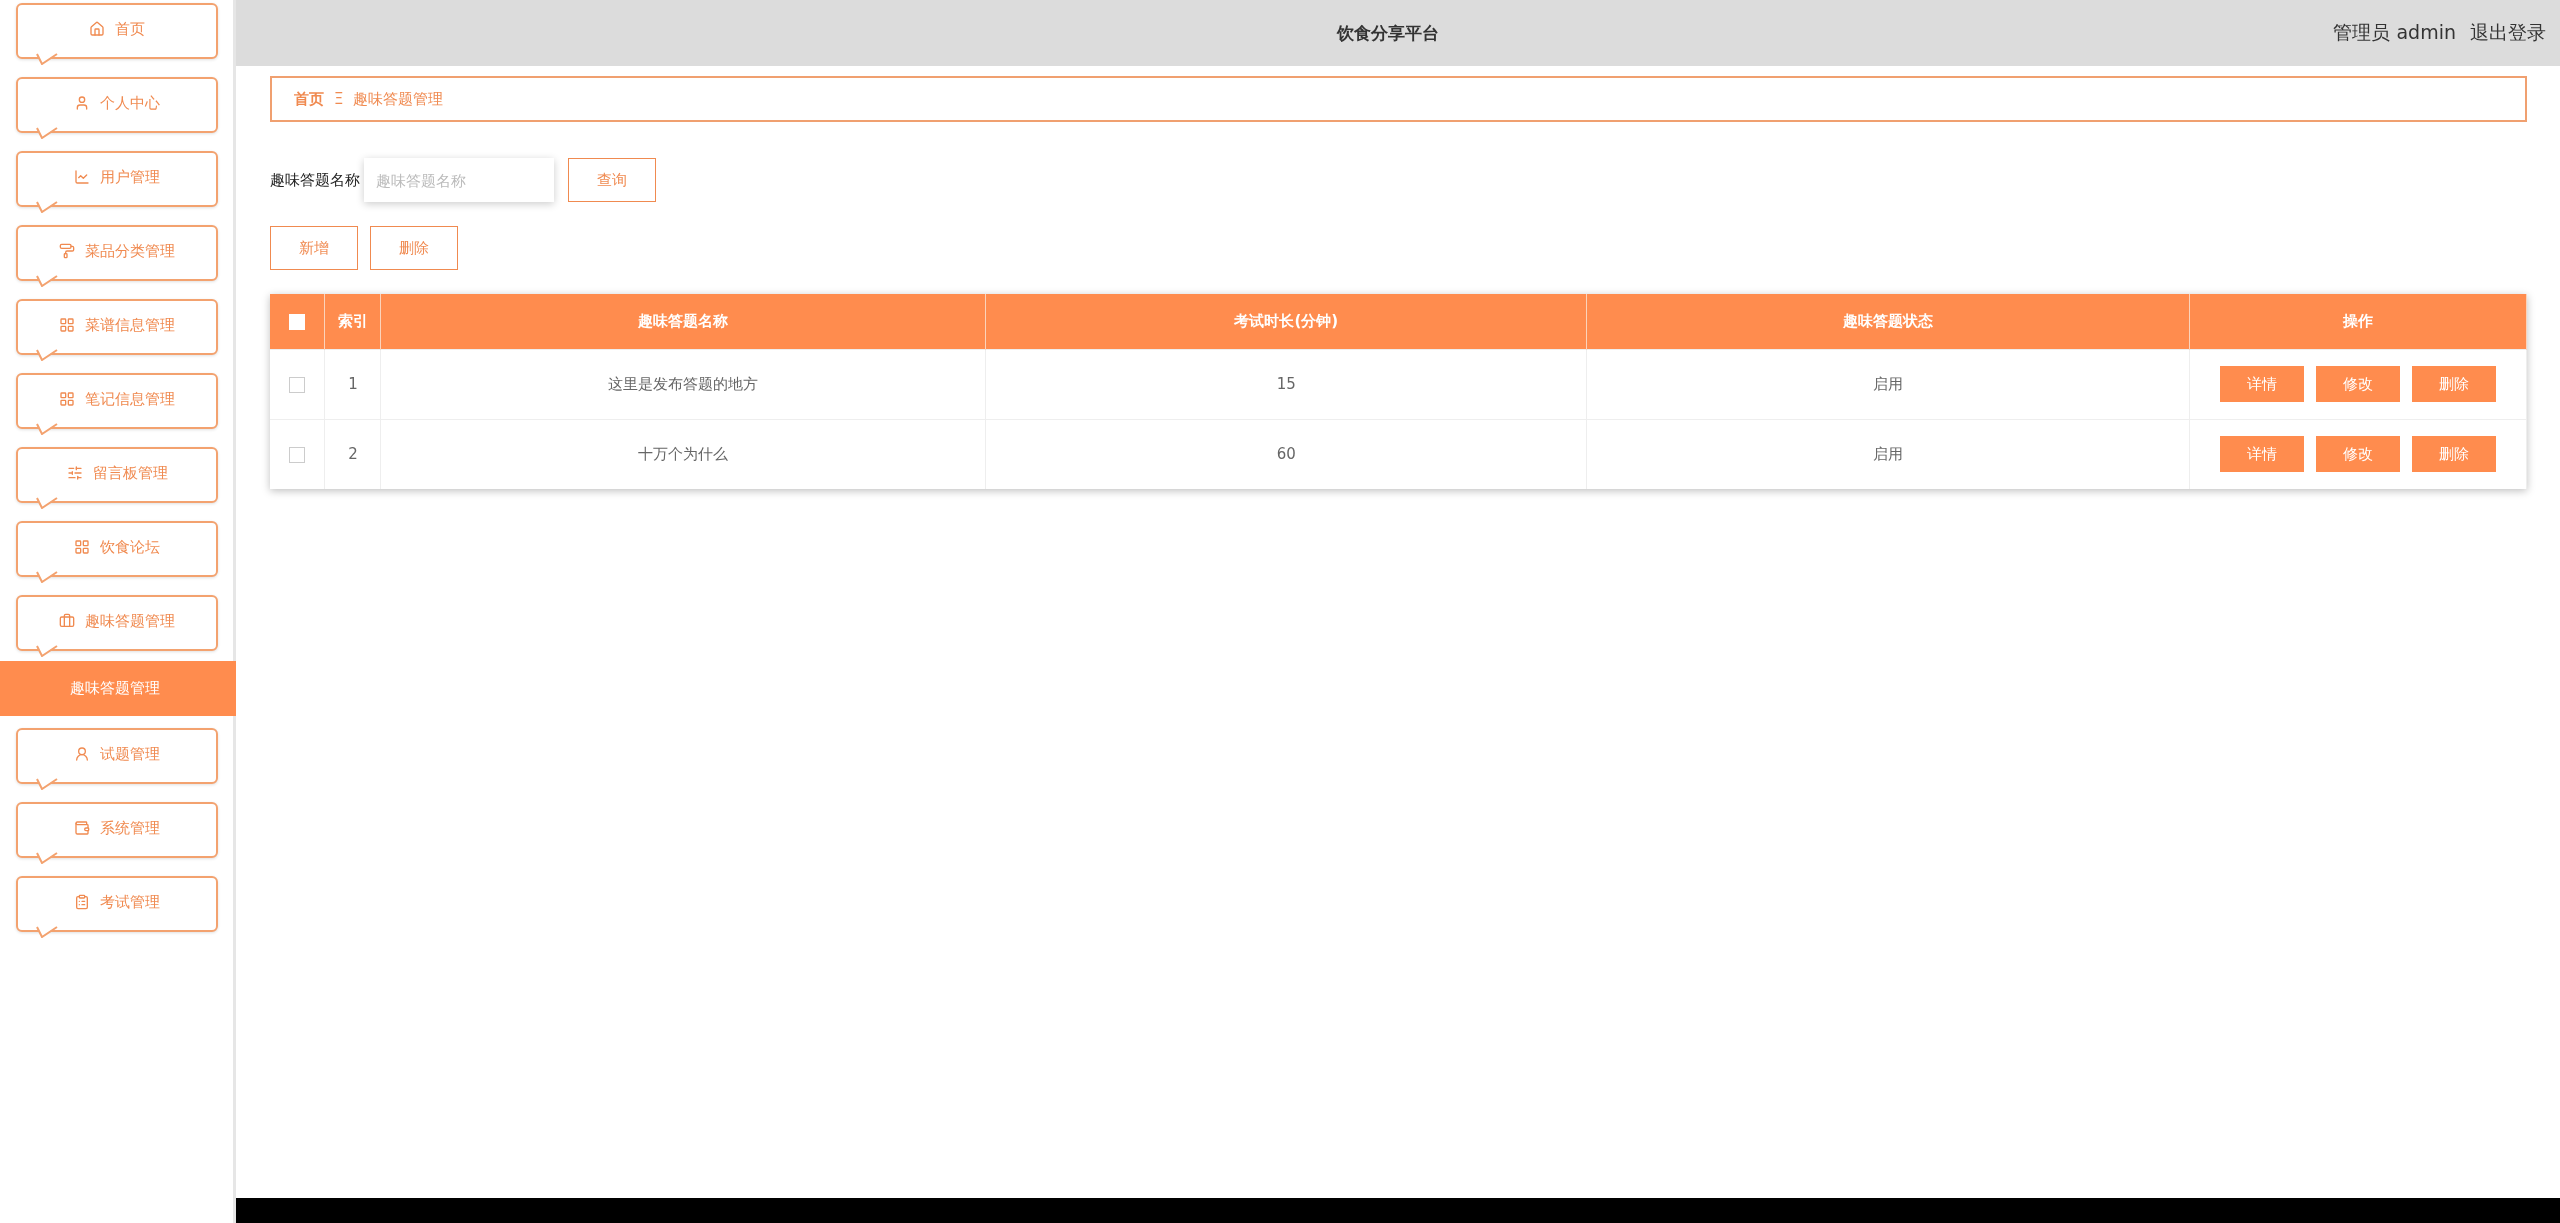  I want to click on column-header: 考试时长(分钟), so click(1286, 321).